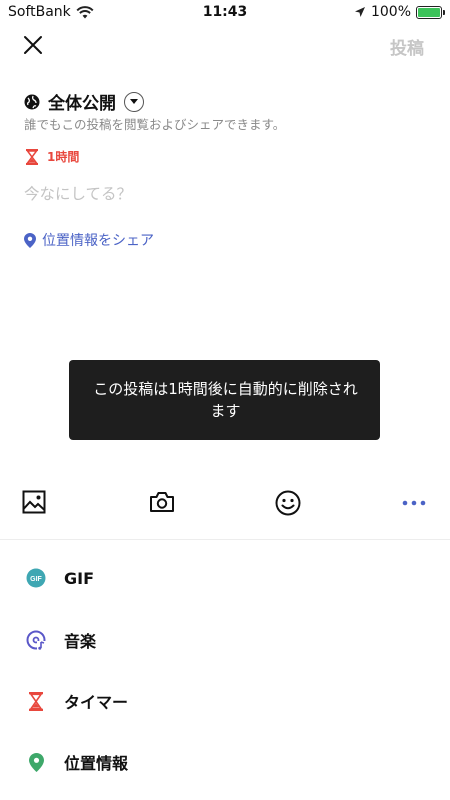 The width and height of the screenshot is (450, 800). Describe the element at coordinates (225, 504) in the screenshot. I see `compose-toolbar` at that location.